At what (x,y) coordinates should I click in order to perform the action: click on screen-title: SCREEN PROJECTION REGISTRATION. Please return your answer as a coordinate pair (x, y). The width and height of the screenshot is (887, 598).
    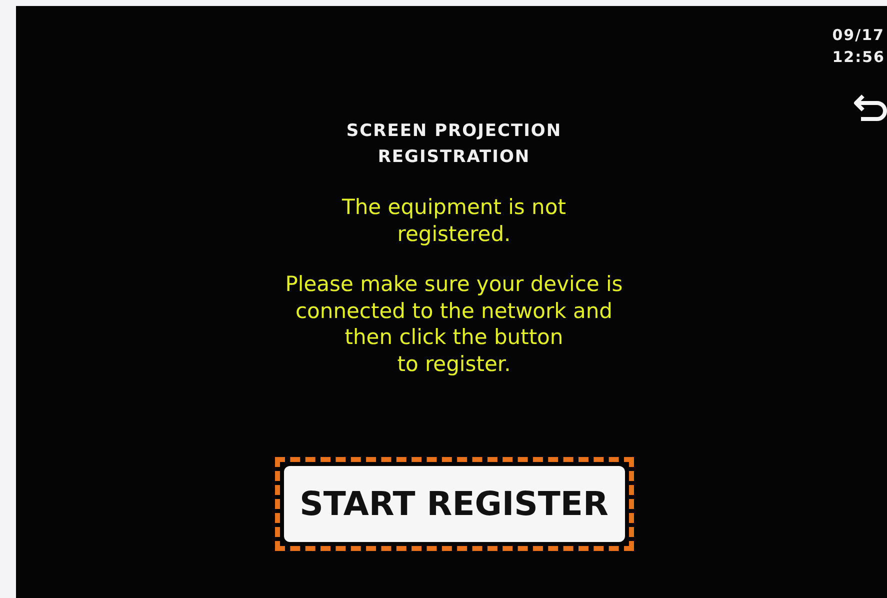
    Looking at the image, I should click on (454, 144).